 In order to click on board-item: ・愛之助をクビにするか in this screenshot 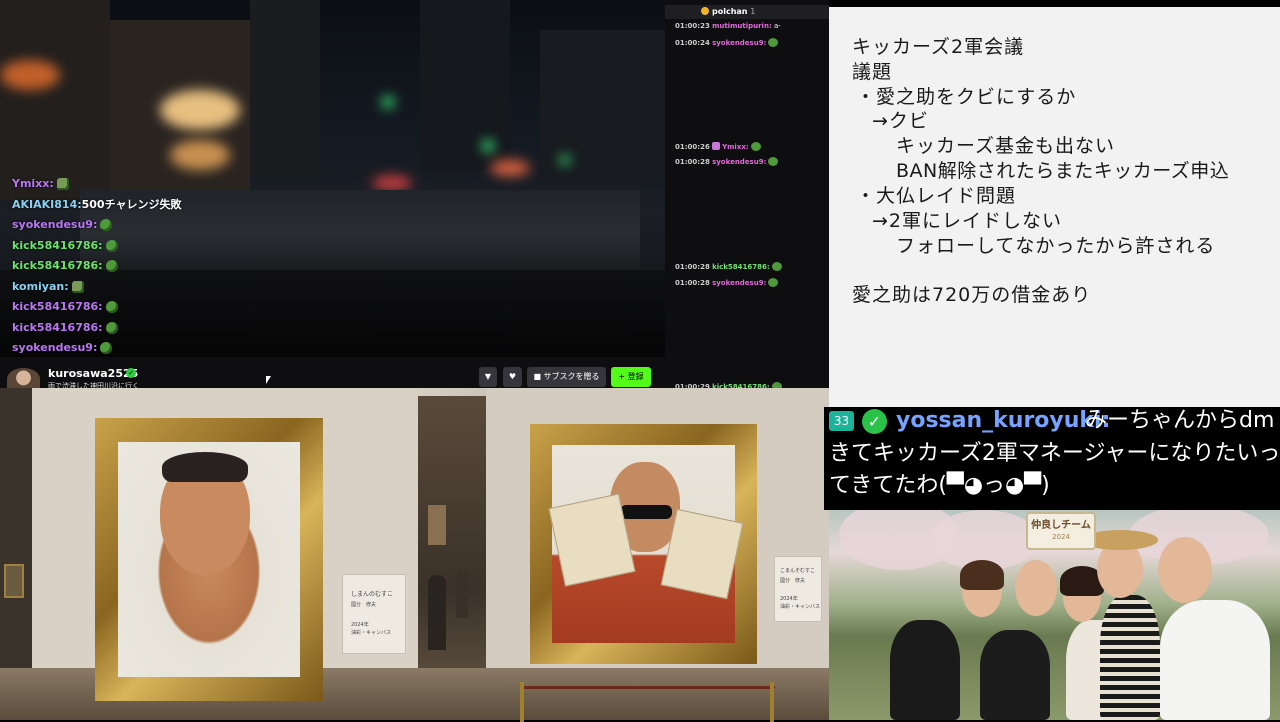, I will do `click(966, 97)`.